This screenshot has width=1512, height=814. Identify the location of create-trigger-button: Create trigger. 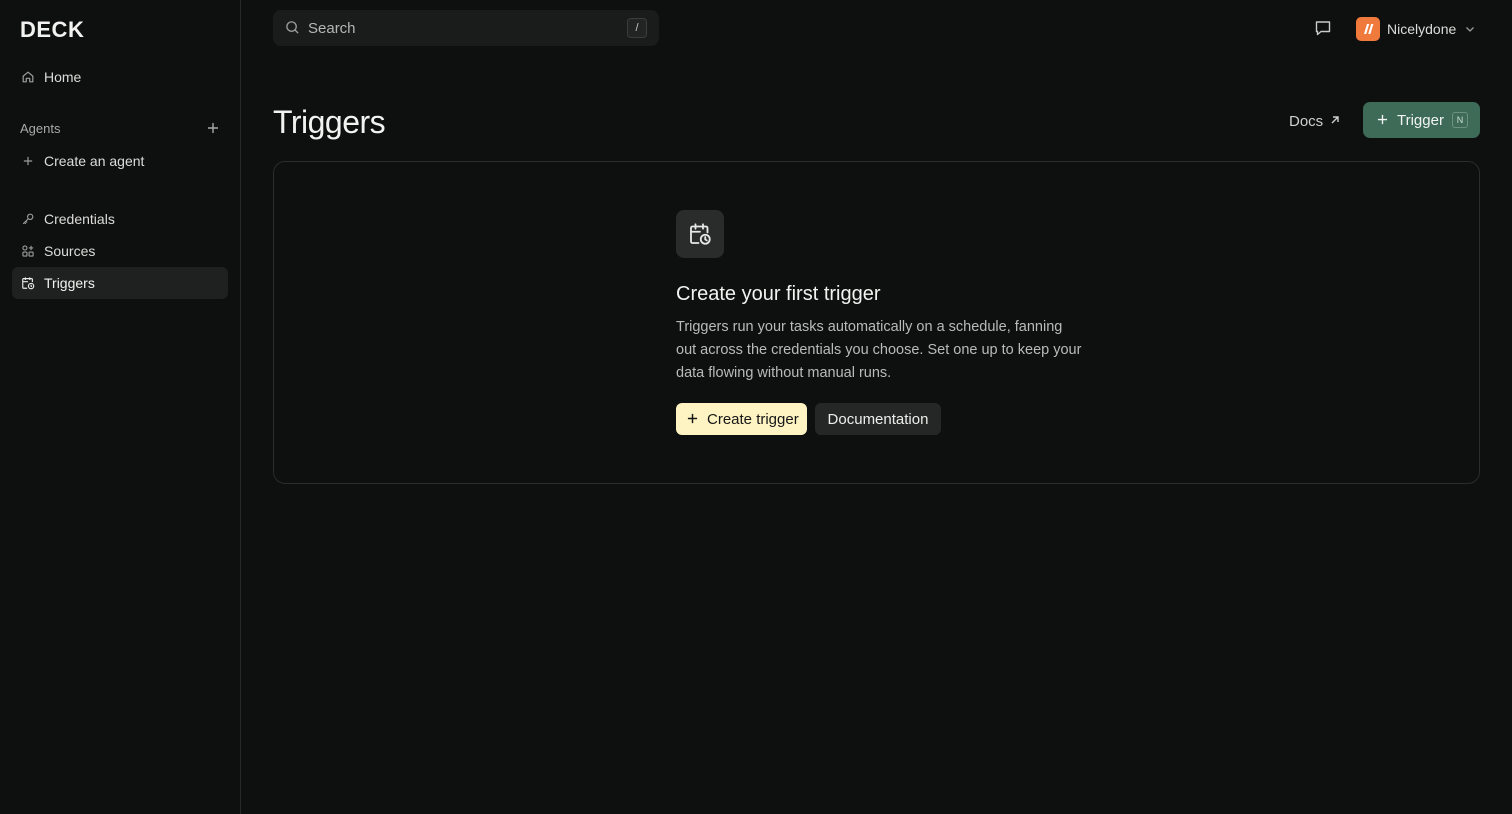
(741, 419).